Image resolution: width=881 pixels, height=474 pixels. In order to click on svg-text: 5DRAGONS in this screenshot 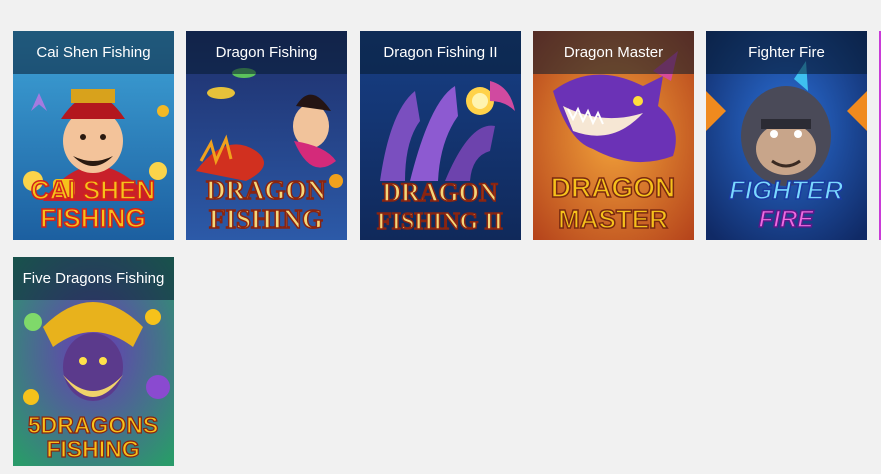, I will do `click(93, 425)`.